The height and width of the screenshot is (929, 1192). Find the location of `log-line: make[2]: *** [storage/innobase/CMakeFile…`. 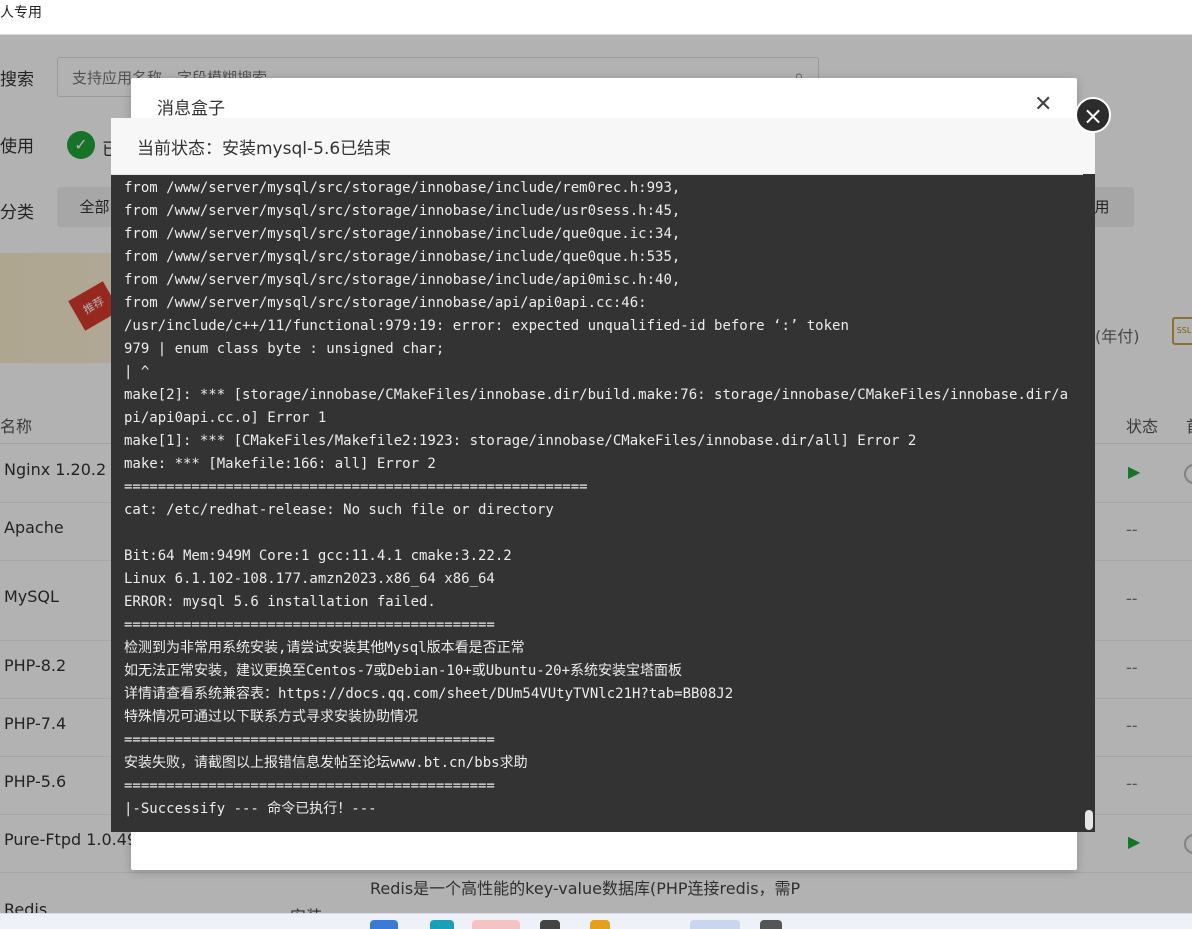

log-line: make[2]: *** [storage/innobase/CMakeFile… is located at coordinates (596, 406).